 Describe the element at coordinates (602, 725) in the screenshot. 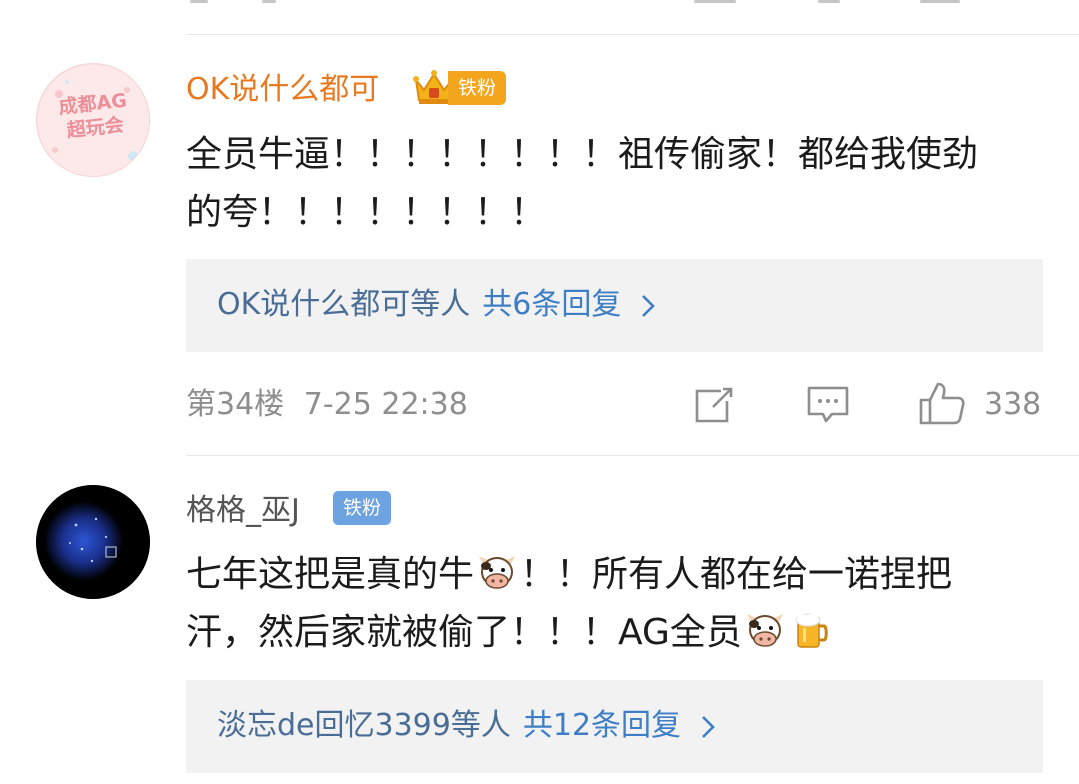

I see `reply-count-link: 共12条回复` at that location.